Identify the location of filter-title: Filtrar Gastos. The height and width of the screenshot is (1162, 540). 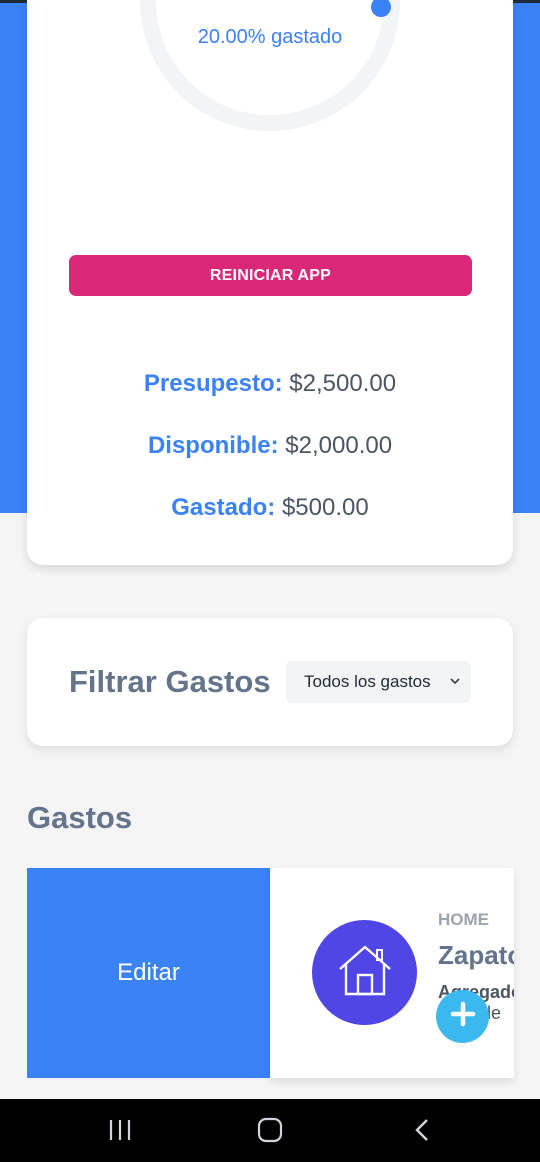
(170, 681).